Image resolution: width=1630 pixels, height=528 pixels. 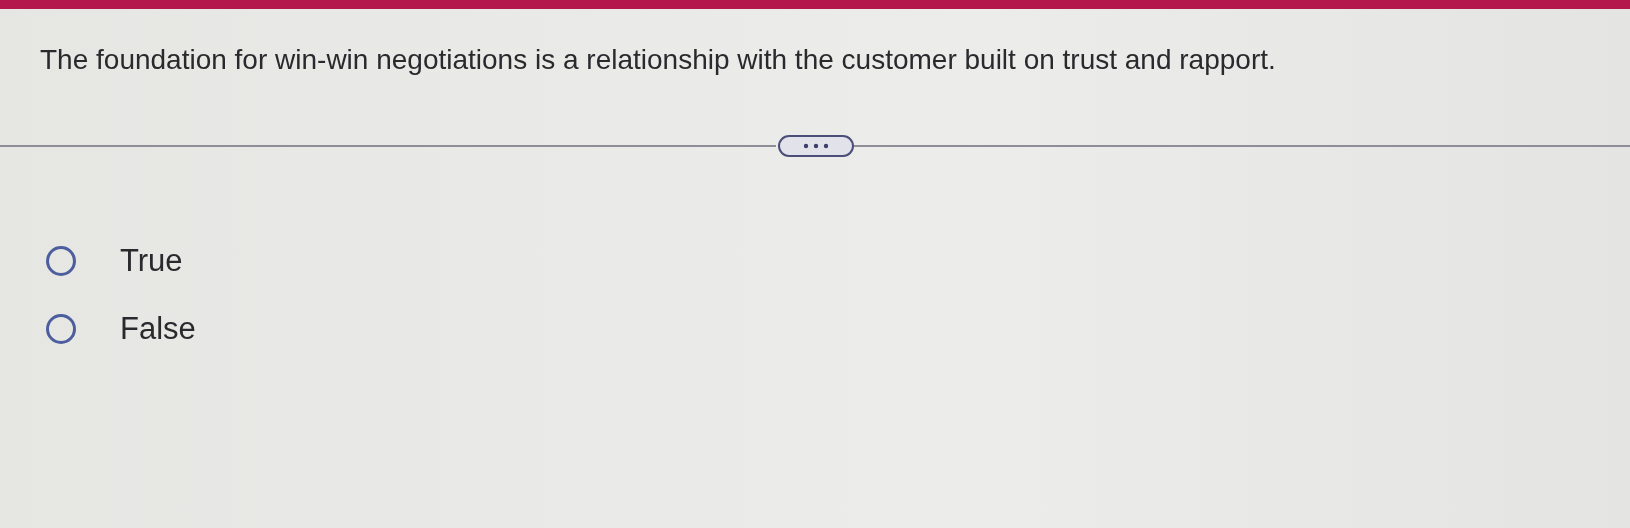 I want to click on option-label: True, so click(x=151, y=260).